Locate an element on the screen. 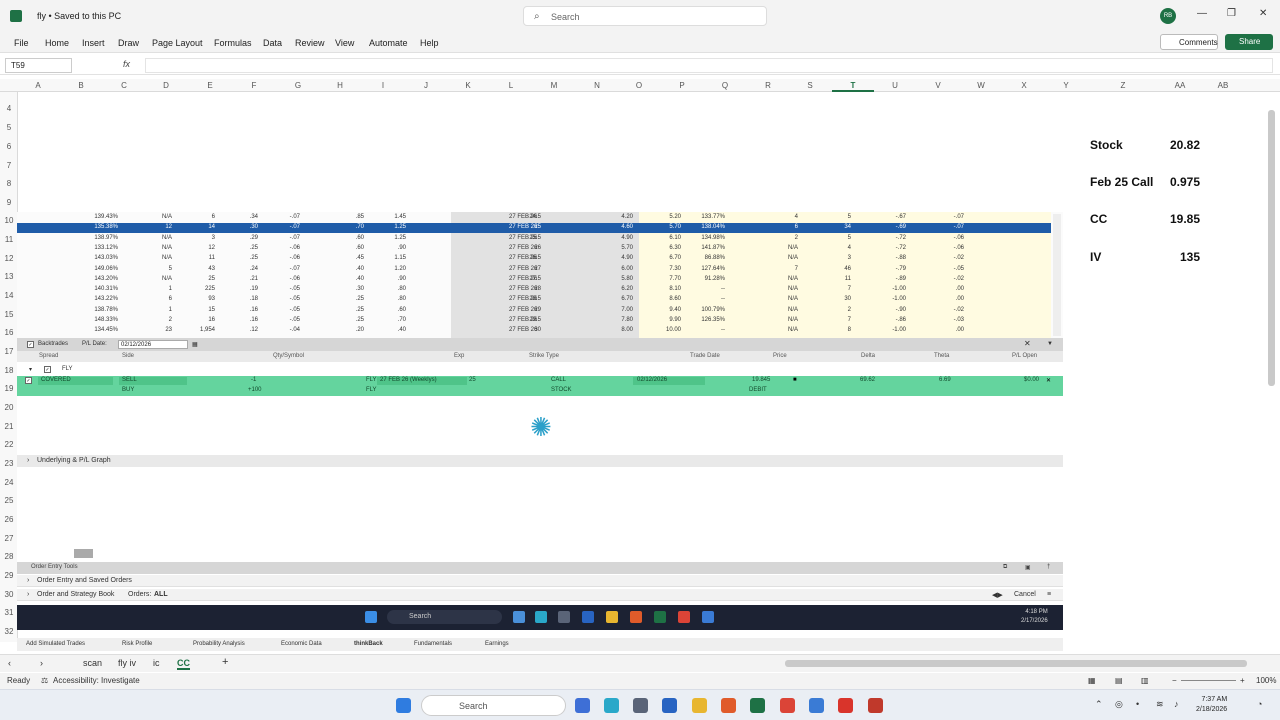 Image resolution: width=1280 pixels, height=720 pixels. row-header: 16 is located at coordinates (9, 332).